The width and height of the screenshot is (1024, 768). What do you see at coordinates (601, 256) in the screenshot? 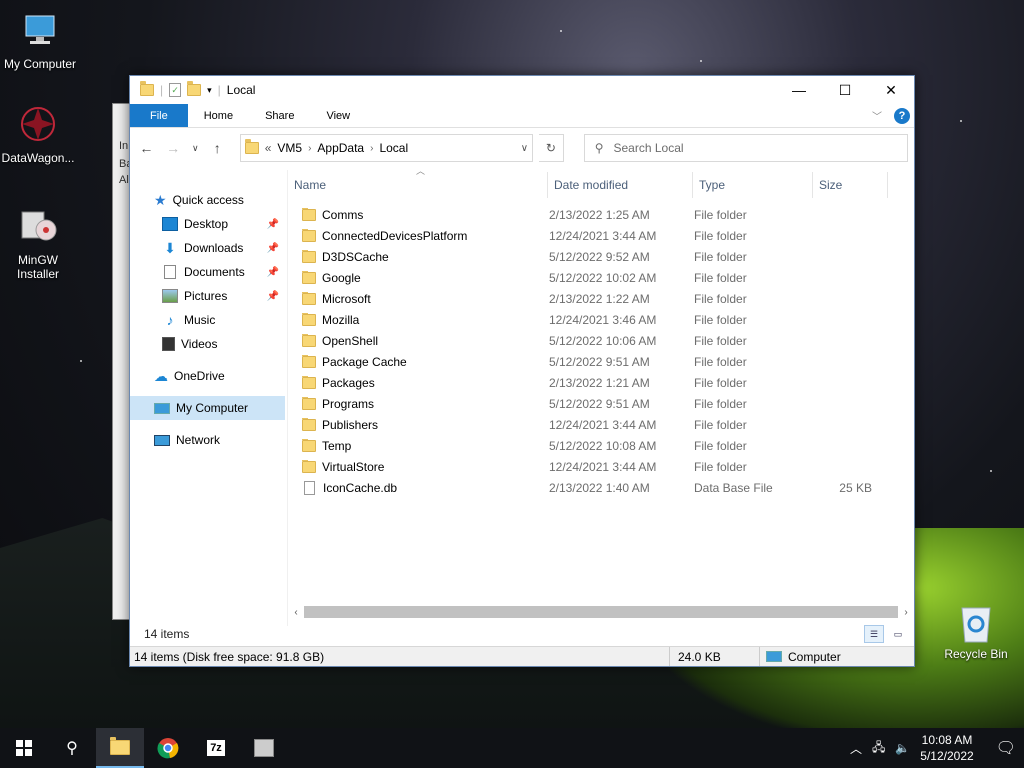
I see `file-row: D3DSCache 5/12/2022 9:52 AM File folder` at bounding box center [601, 256].